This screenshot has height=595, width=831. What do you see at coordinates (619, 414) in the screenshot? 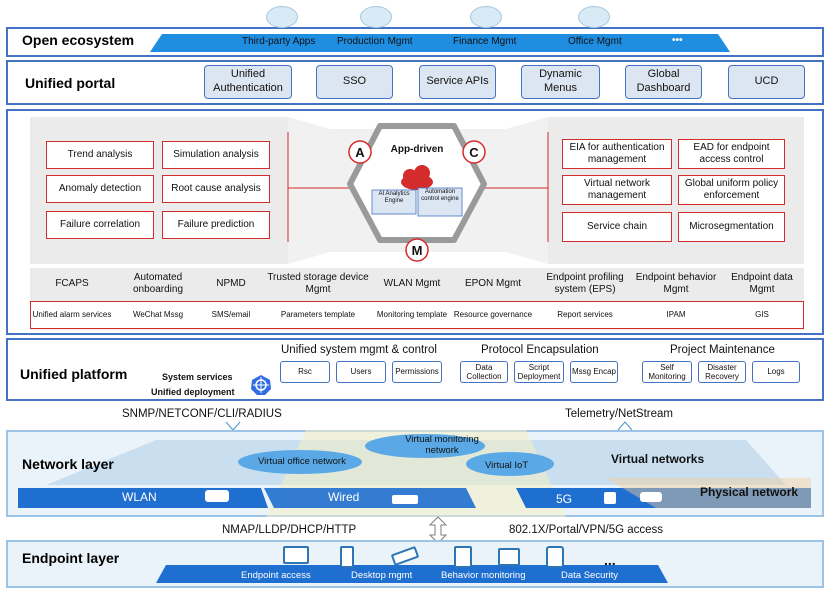
I see `protocol-telemetry: Telemetry/NetStream` at bounding box center [619, 414].